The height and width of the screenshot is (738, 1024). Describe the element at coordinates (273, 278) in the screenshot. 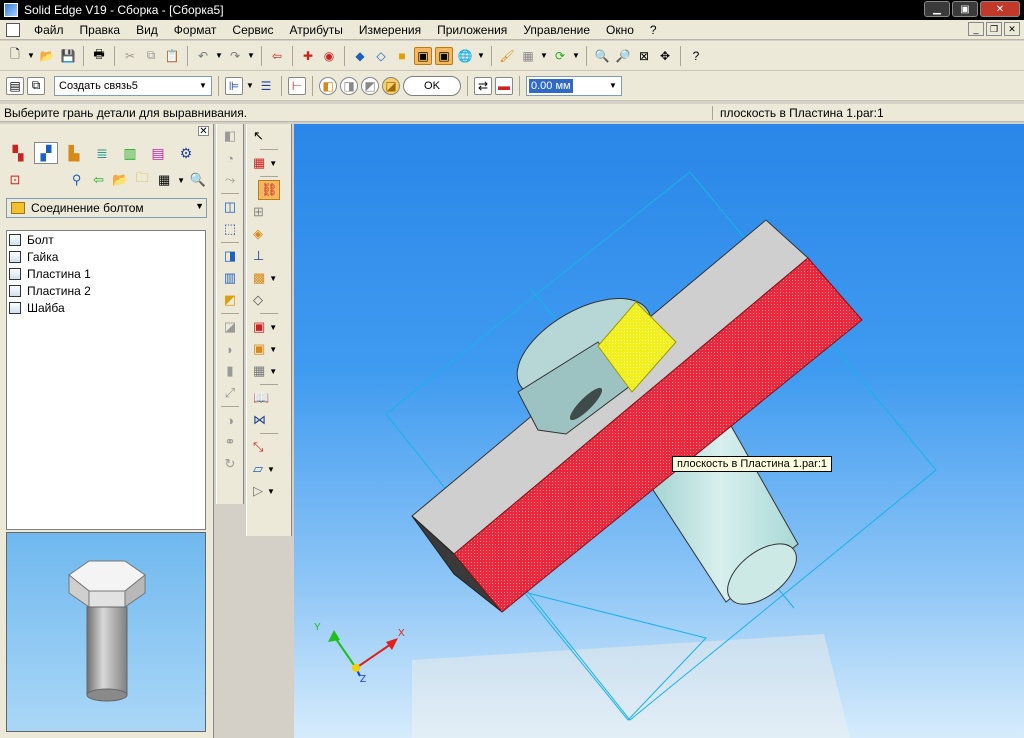

I see `pattern-parts-dropdown-icon: ▼` at that location.